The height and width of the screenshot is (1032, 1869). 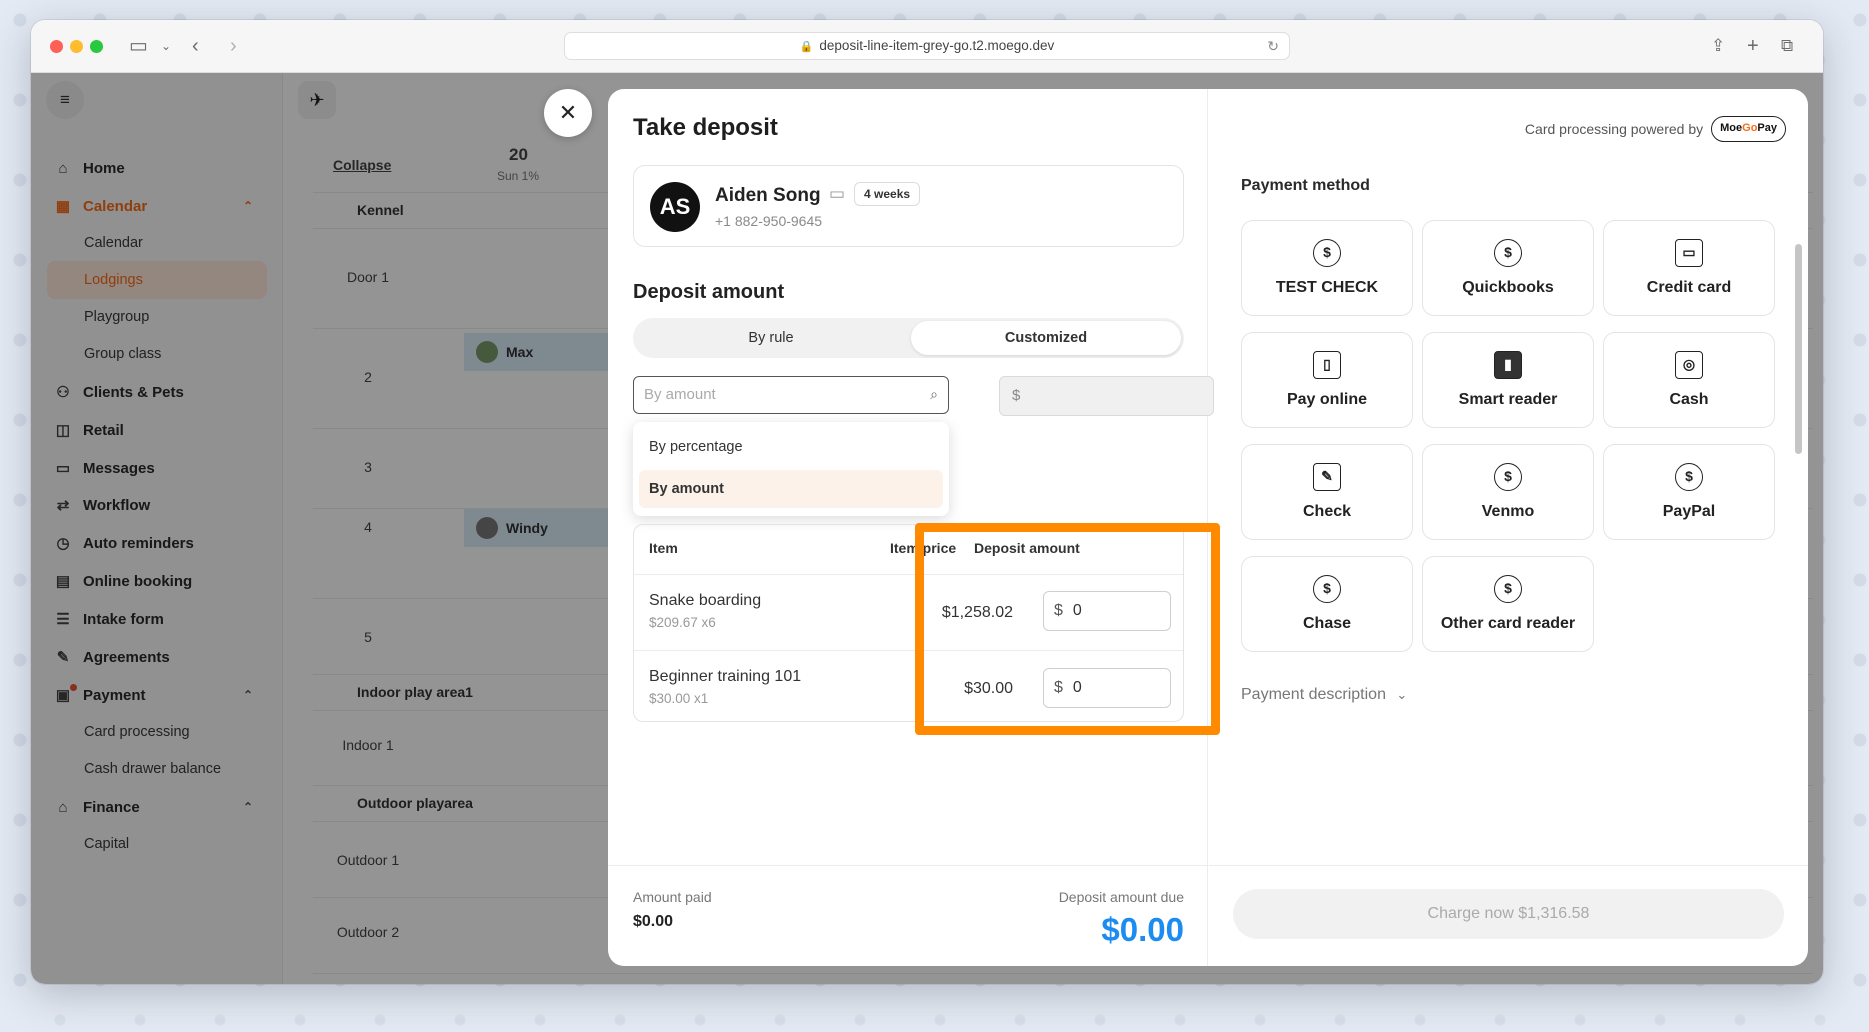 I want to click on back-icon: ‹, so click(x=195, y=46).